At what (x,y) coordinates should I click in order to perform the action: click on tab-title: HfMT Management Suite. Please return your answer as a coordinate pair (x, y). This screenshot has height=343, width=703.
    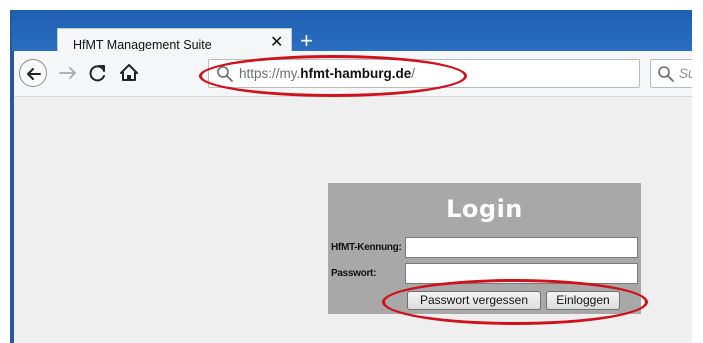
    Looking at the image, I should click on (142, 45).